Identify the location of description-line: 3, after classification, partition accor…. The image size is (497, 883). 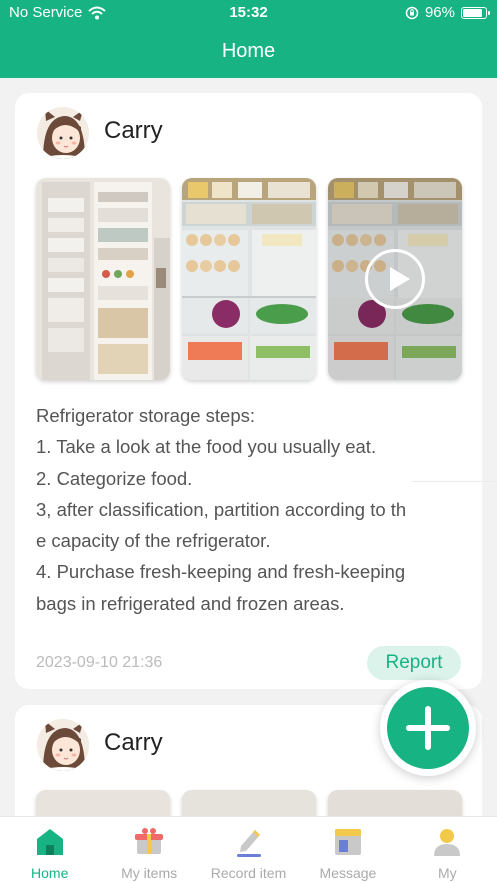
(221, 509).